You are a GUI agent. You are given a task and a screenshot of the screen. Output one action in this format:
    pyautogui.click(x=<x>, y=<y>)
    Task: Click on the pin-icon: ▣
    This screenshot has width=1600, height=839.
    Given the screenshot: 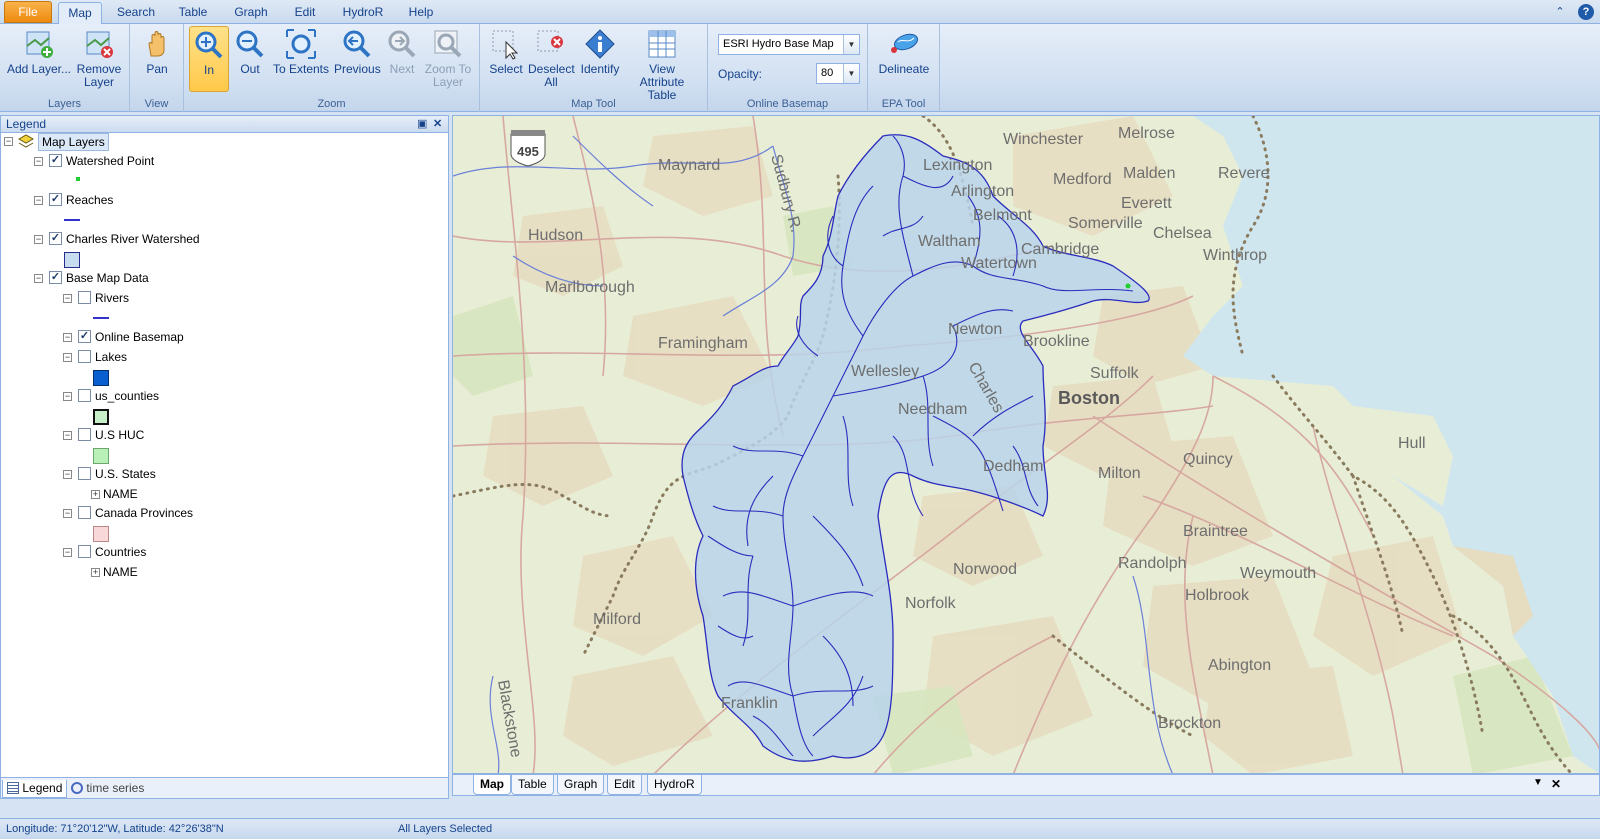 What is the action you would take?
    pyautogui.click(x=422, y=123)
    